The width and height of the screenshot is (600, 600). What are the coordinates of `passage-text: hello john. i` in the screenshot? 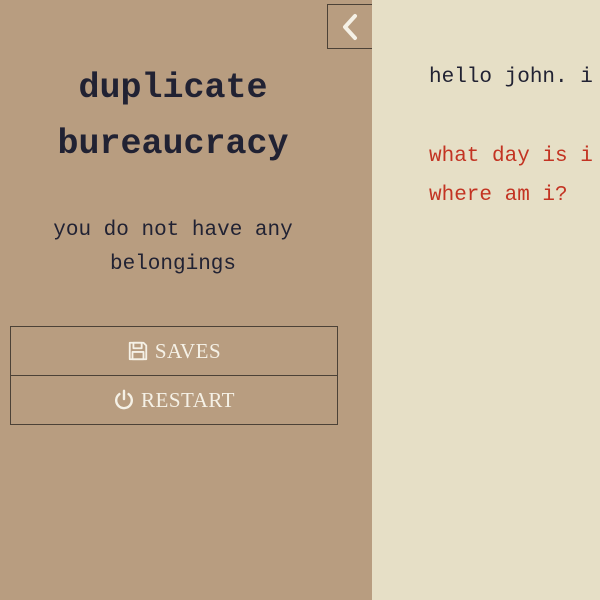 It's located at (511, 77).